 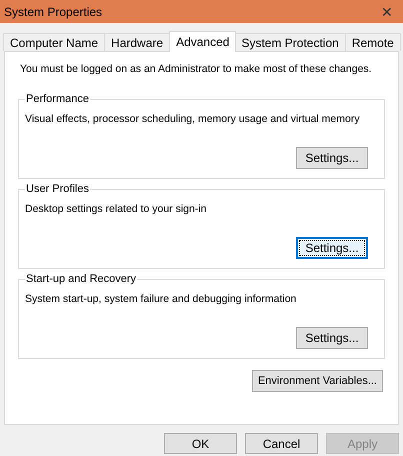 What do you see at coordinates (281, 443) in the screenshot?
I see `dialog-button: Cancel` at bounding box center [281, 443].